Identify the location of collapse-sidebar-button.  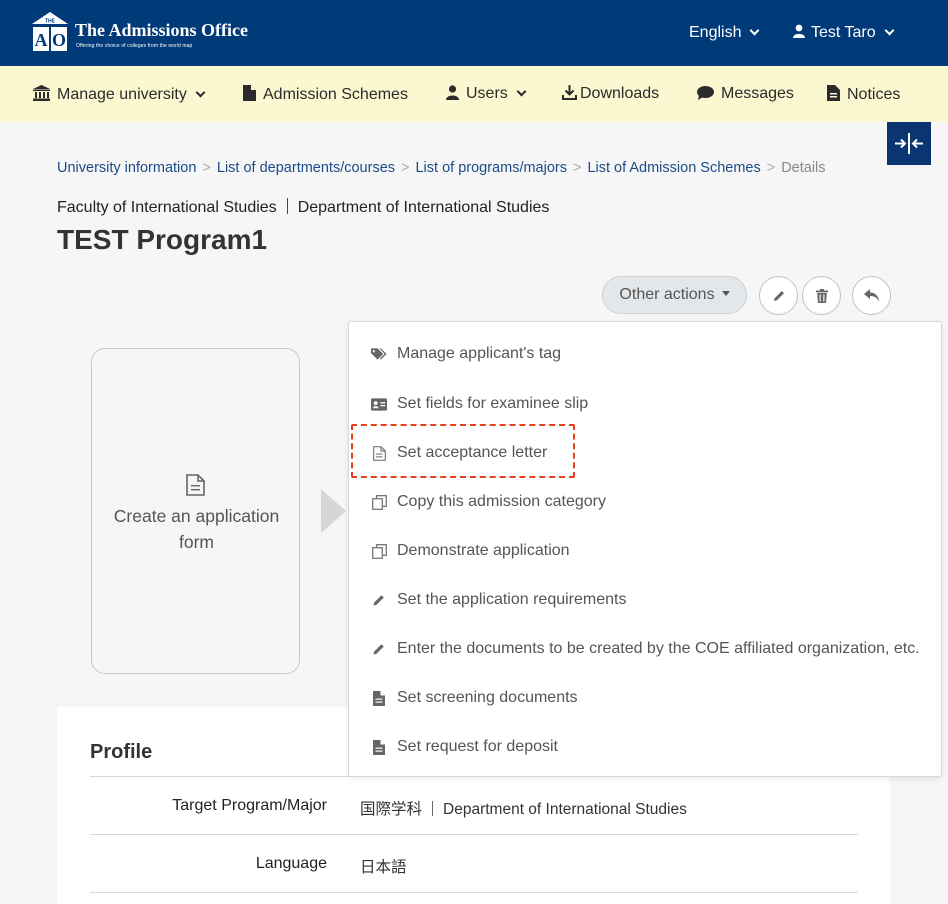
(909, 143).